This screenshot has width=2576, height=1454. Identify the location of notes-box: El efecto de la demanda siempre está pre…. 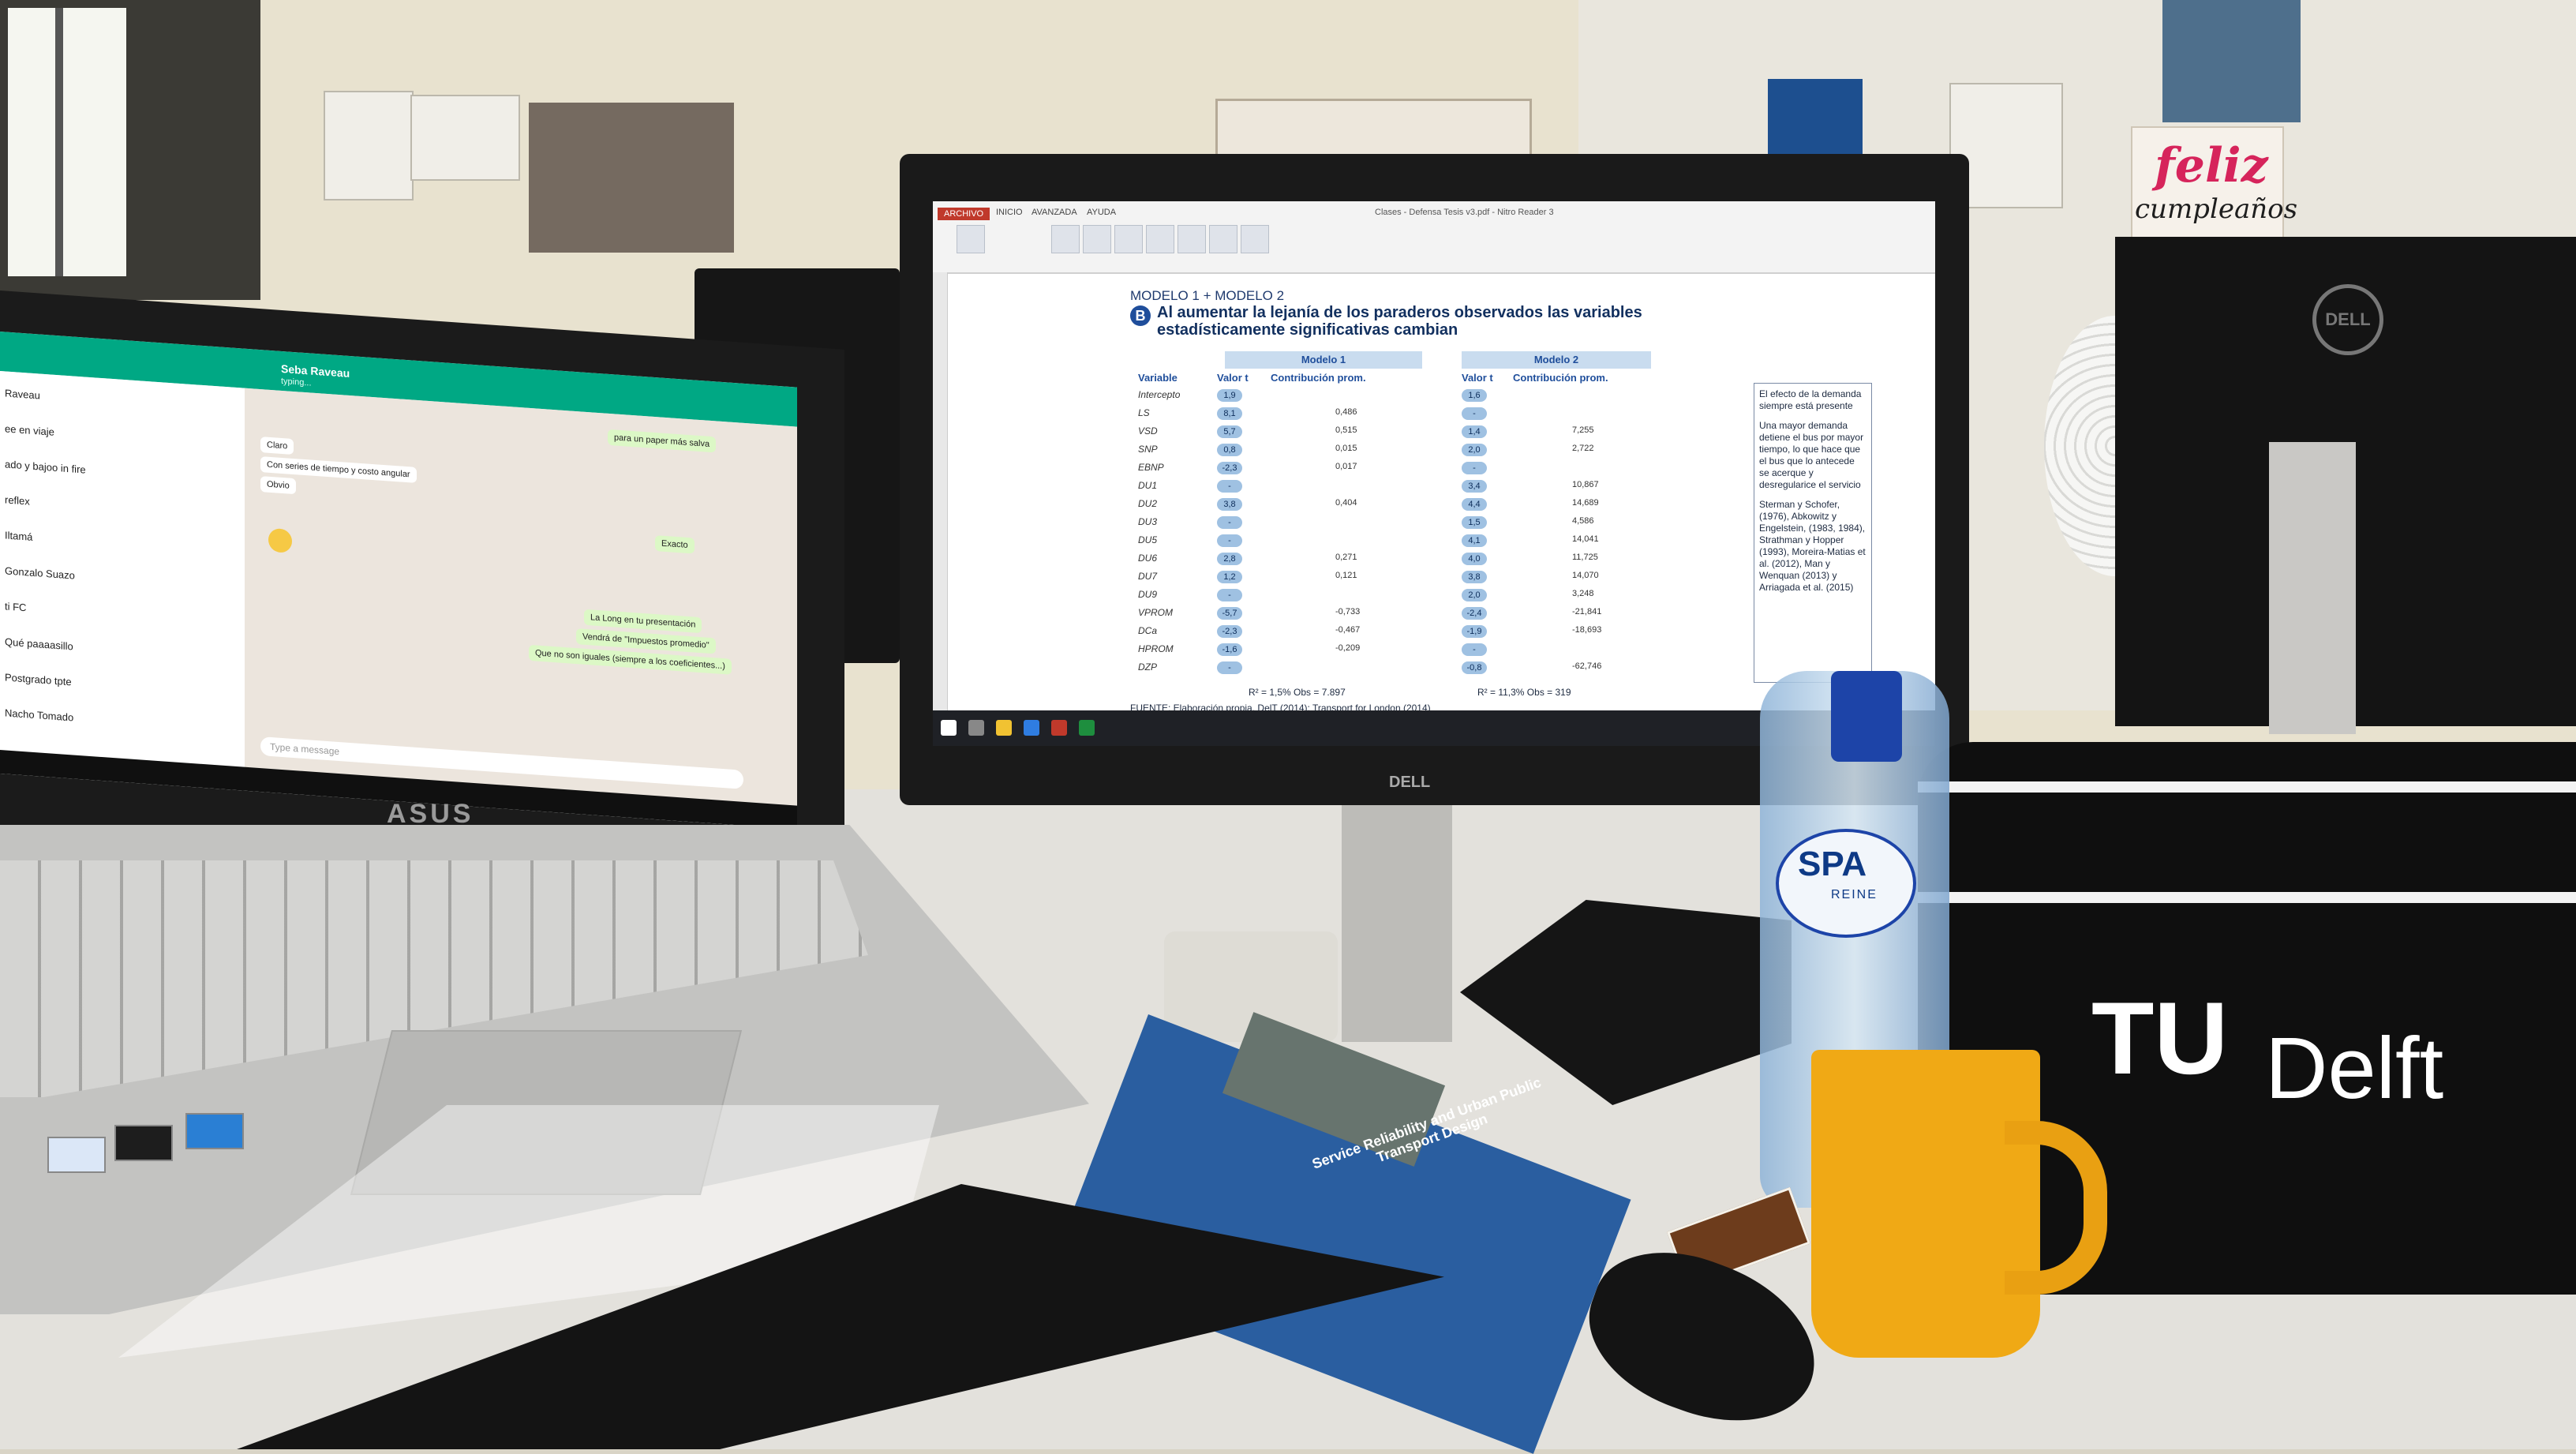
(1813, 533).